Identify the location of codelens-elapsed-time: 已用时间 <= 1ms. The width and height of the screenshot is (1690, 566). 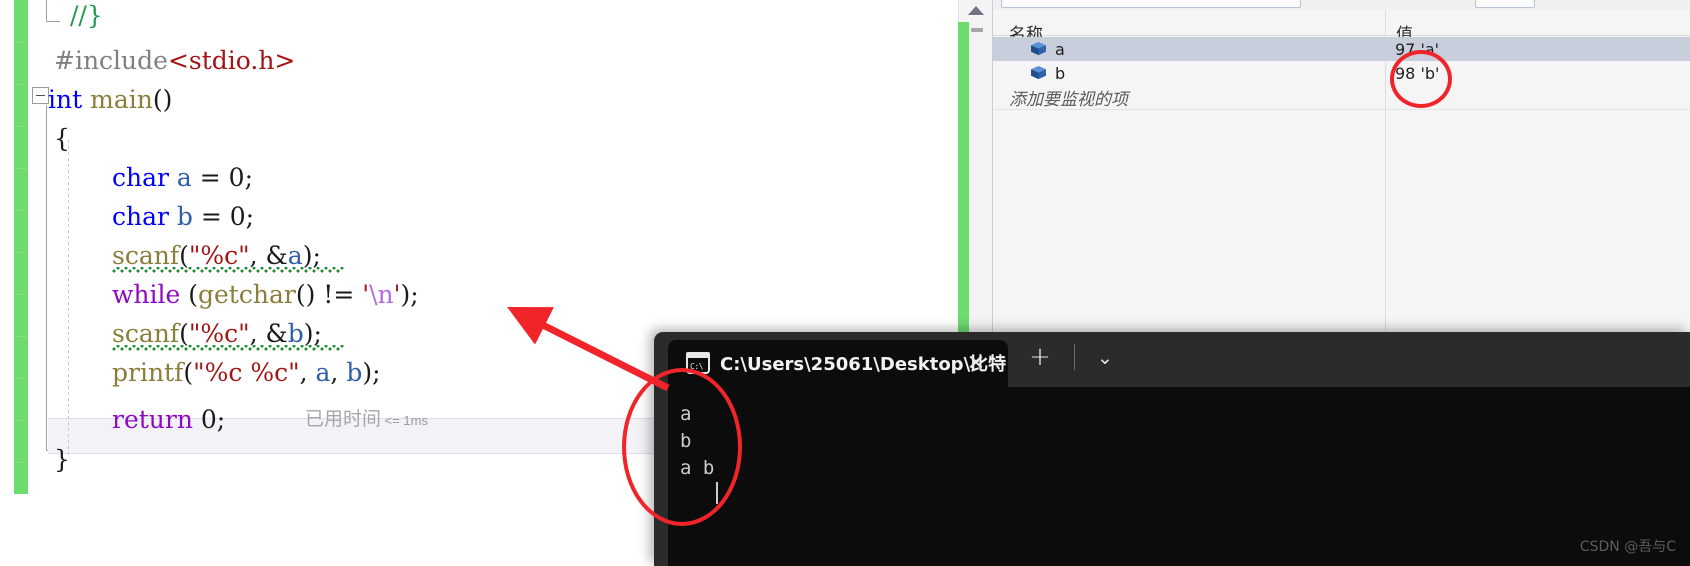
(366, 417).